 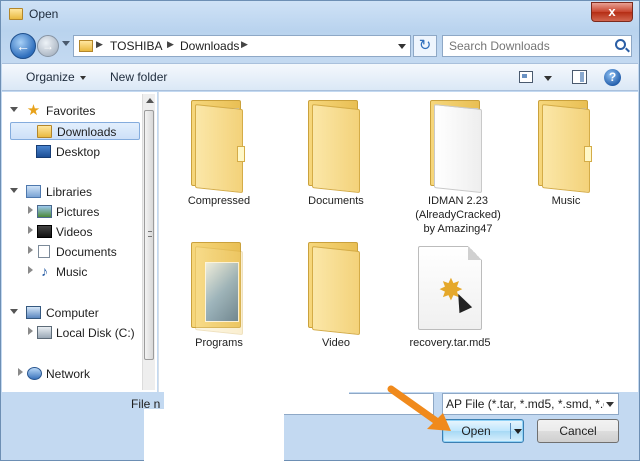 I want to click on sidebar-item-downloads: Downloads, so click(x=75, y=131).